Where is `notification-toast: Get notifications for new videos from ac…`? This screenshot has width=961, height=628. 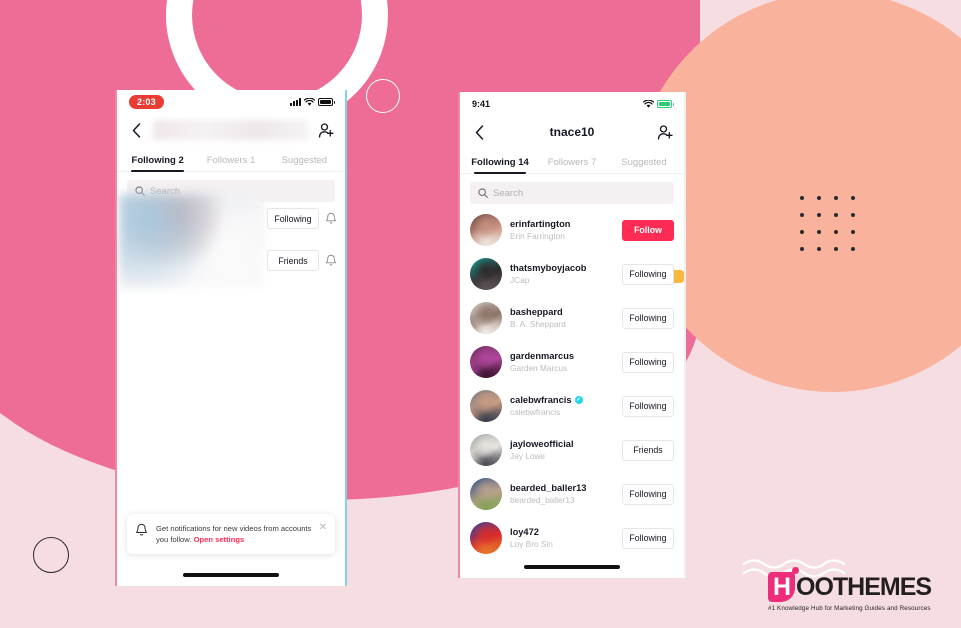
notification-toast: Get notifications for new videos from ac… is located at coordinates (231, 534).